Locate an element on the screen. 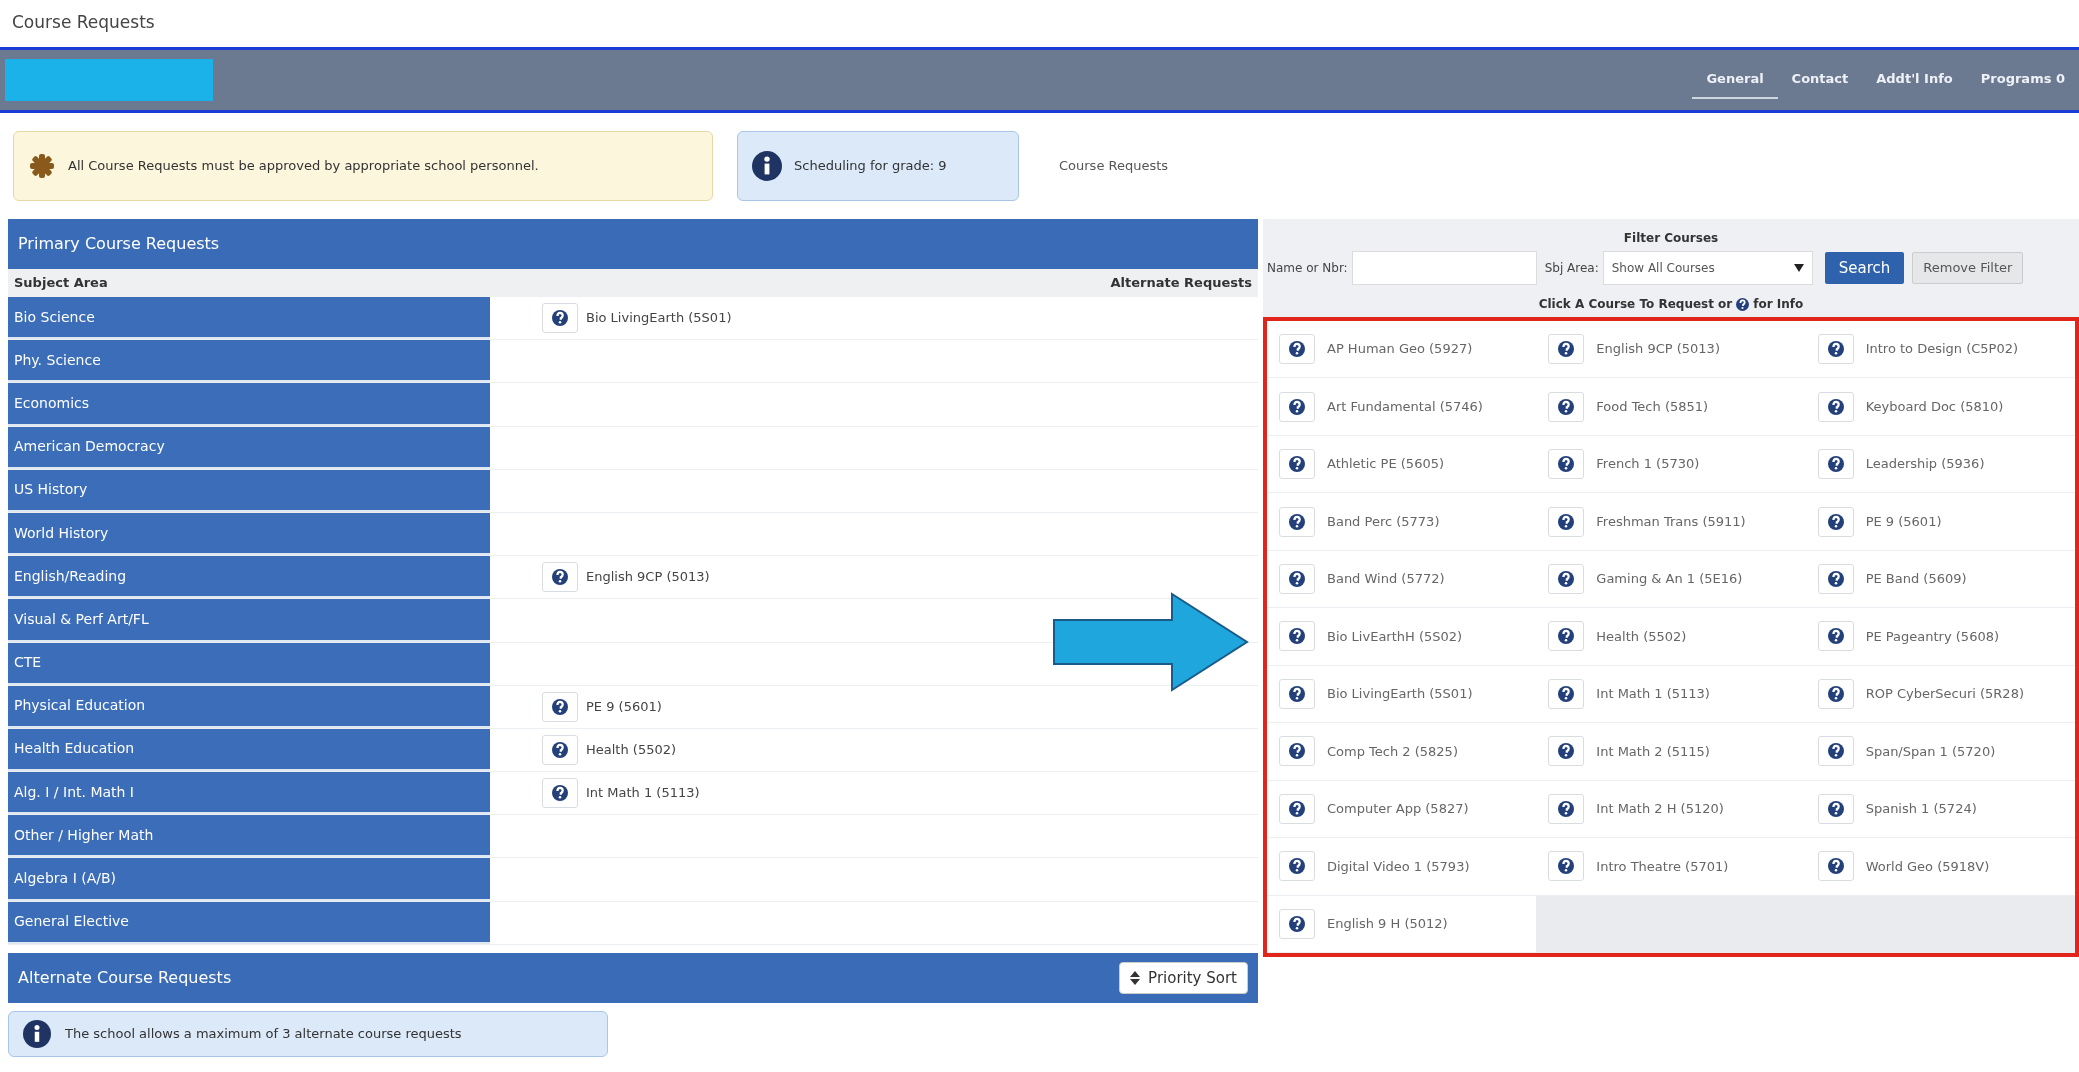 Image resolution: width=2079 pixels, height=1072 pixels. alert-text: The school allows a maximum of 3 alternate course requests is located at coordinates (263, 1034).